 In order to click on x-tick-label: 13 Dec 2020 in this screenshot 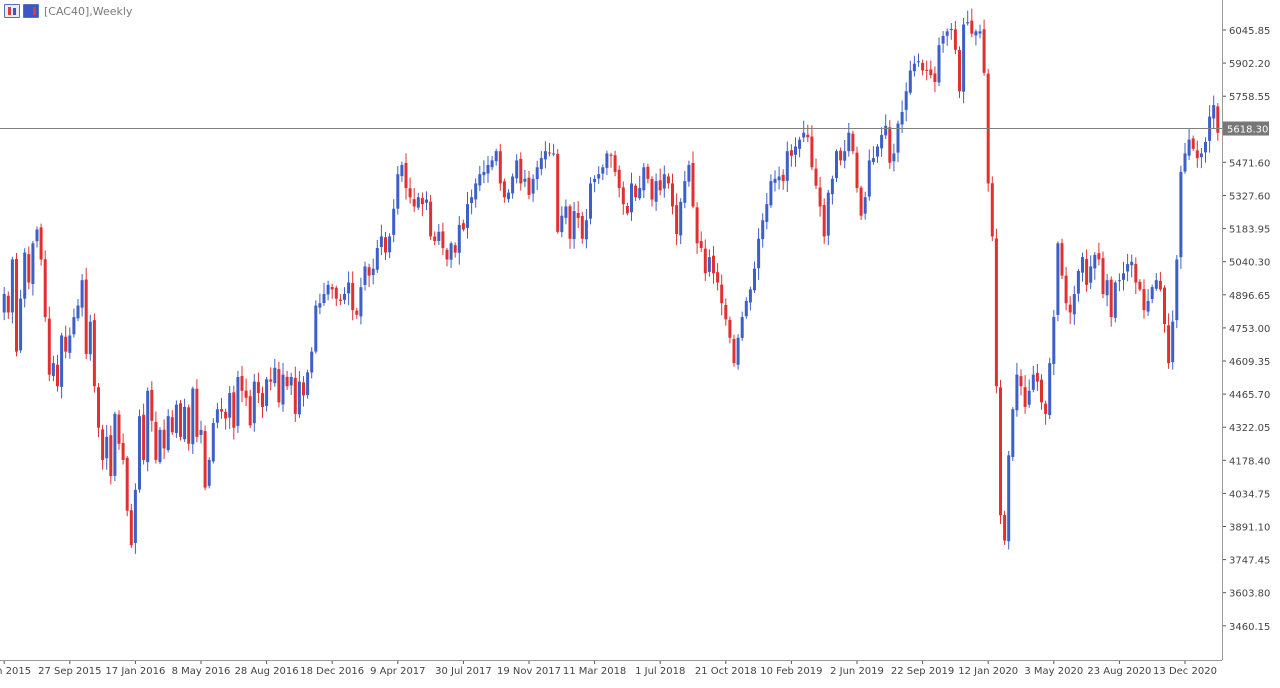, I will do `click(1185, 671)`.